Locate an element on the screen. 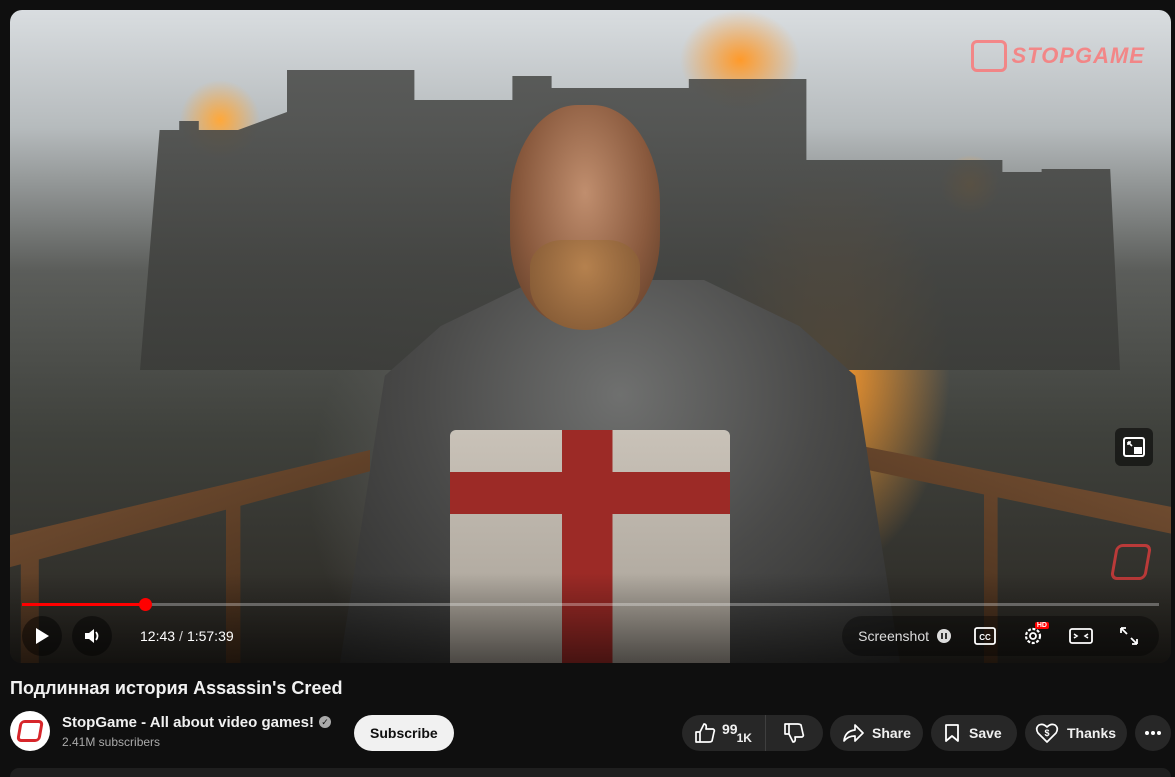 The image size is (1175, 777). watermark-text: STOPGAME is located at coordinates (1078, 55).